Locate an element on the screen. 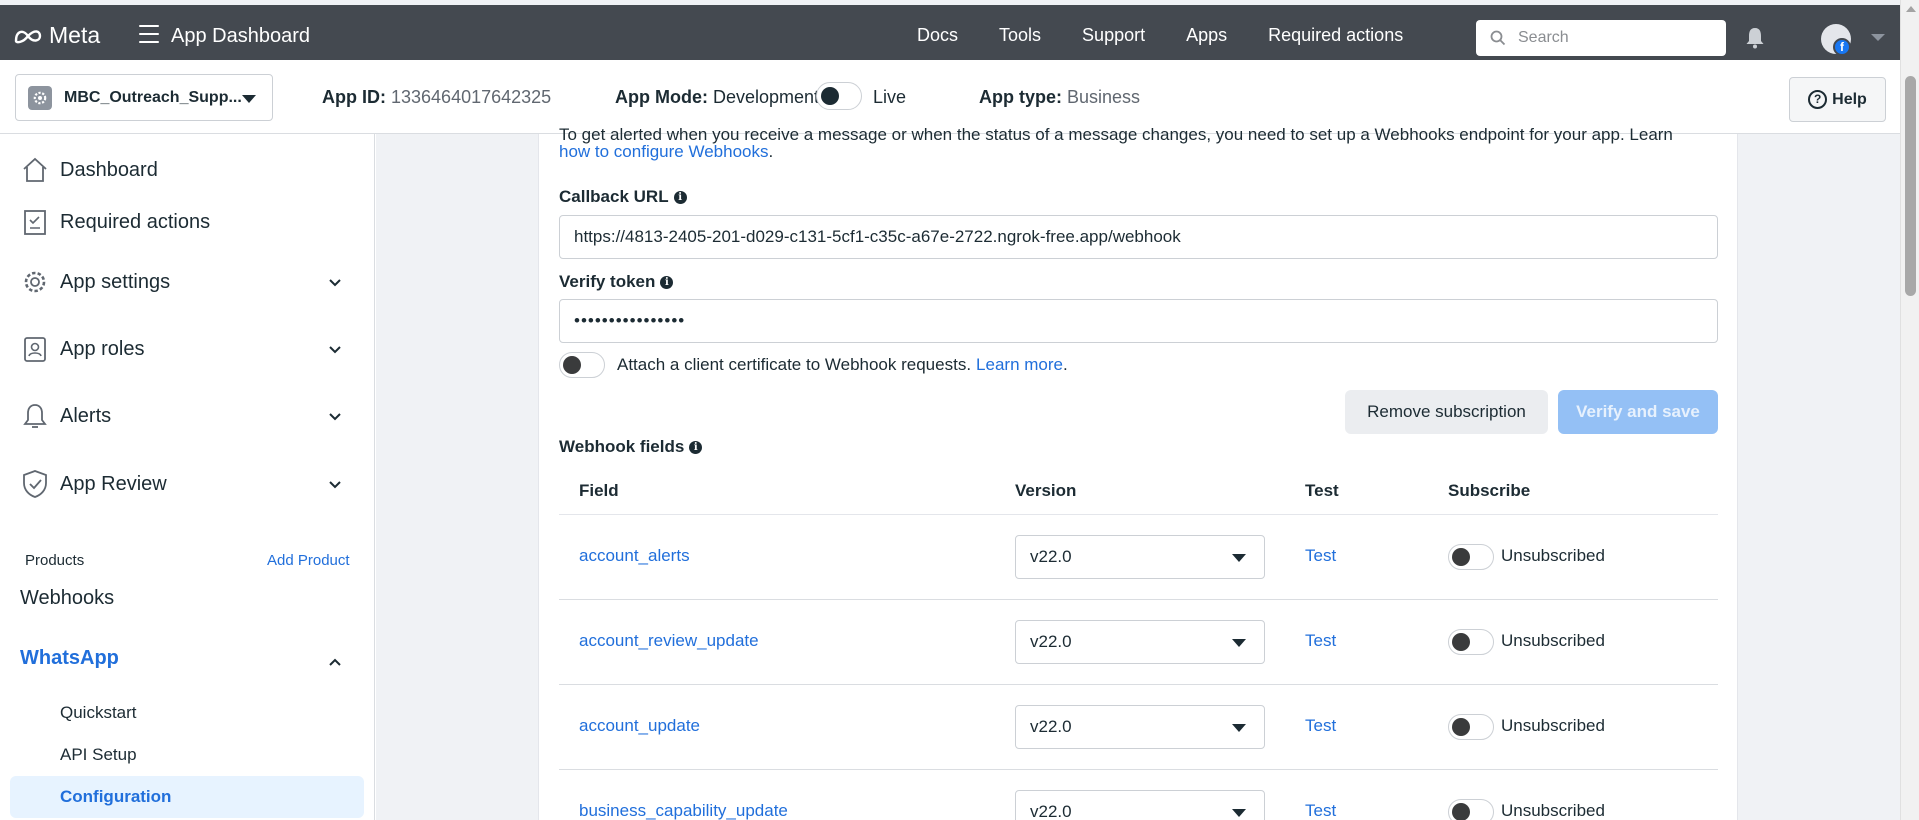 Image resolution: width=1919 pixels, height=820 pixels. sidebar-item-app-settings: App settings is located at coordinates (185, 282).